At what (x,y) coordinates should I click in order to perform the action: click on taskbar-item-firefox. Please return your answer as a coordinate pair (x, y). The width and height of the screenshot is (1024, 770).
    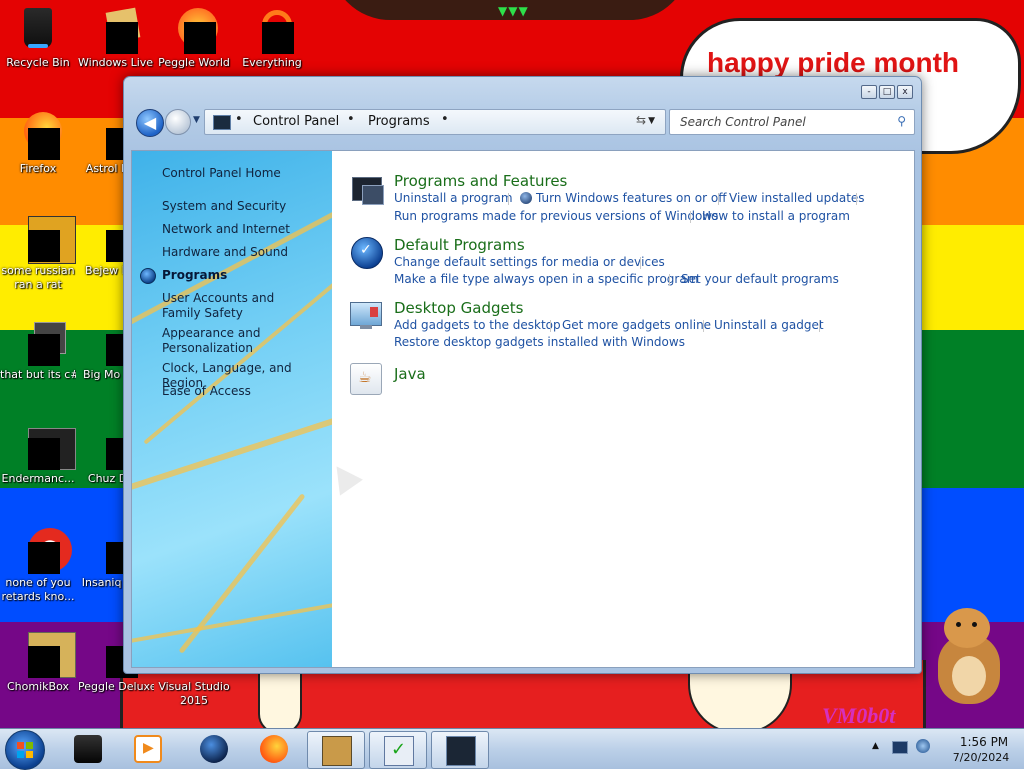
    Looking at the image, I should click on (274, 749).